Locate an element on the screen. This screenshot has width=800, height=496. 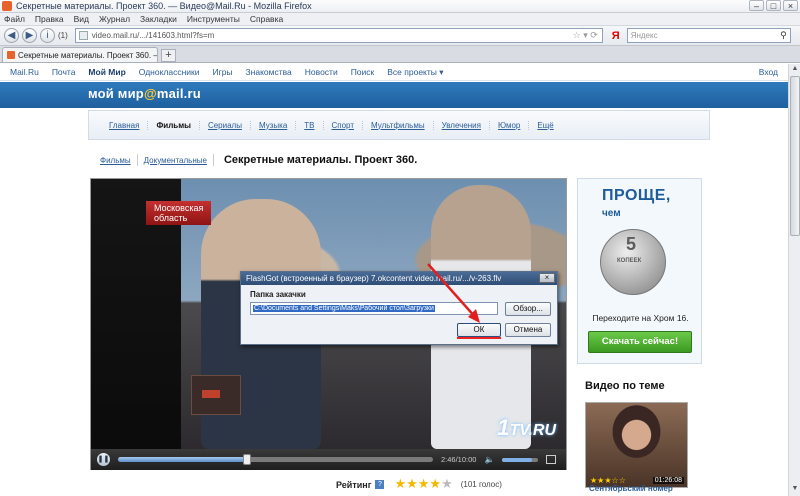
login-link: Вход is located at coordinates (768, 72).